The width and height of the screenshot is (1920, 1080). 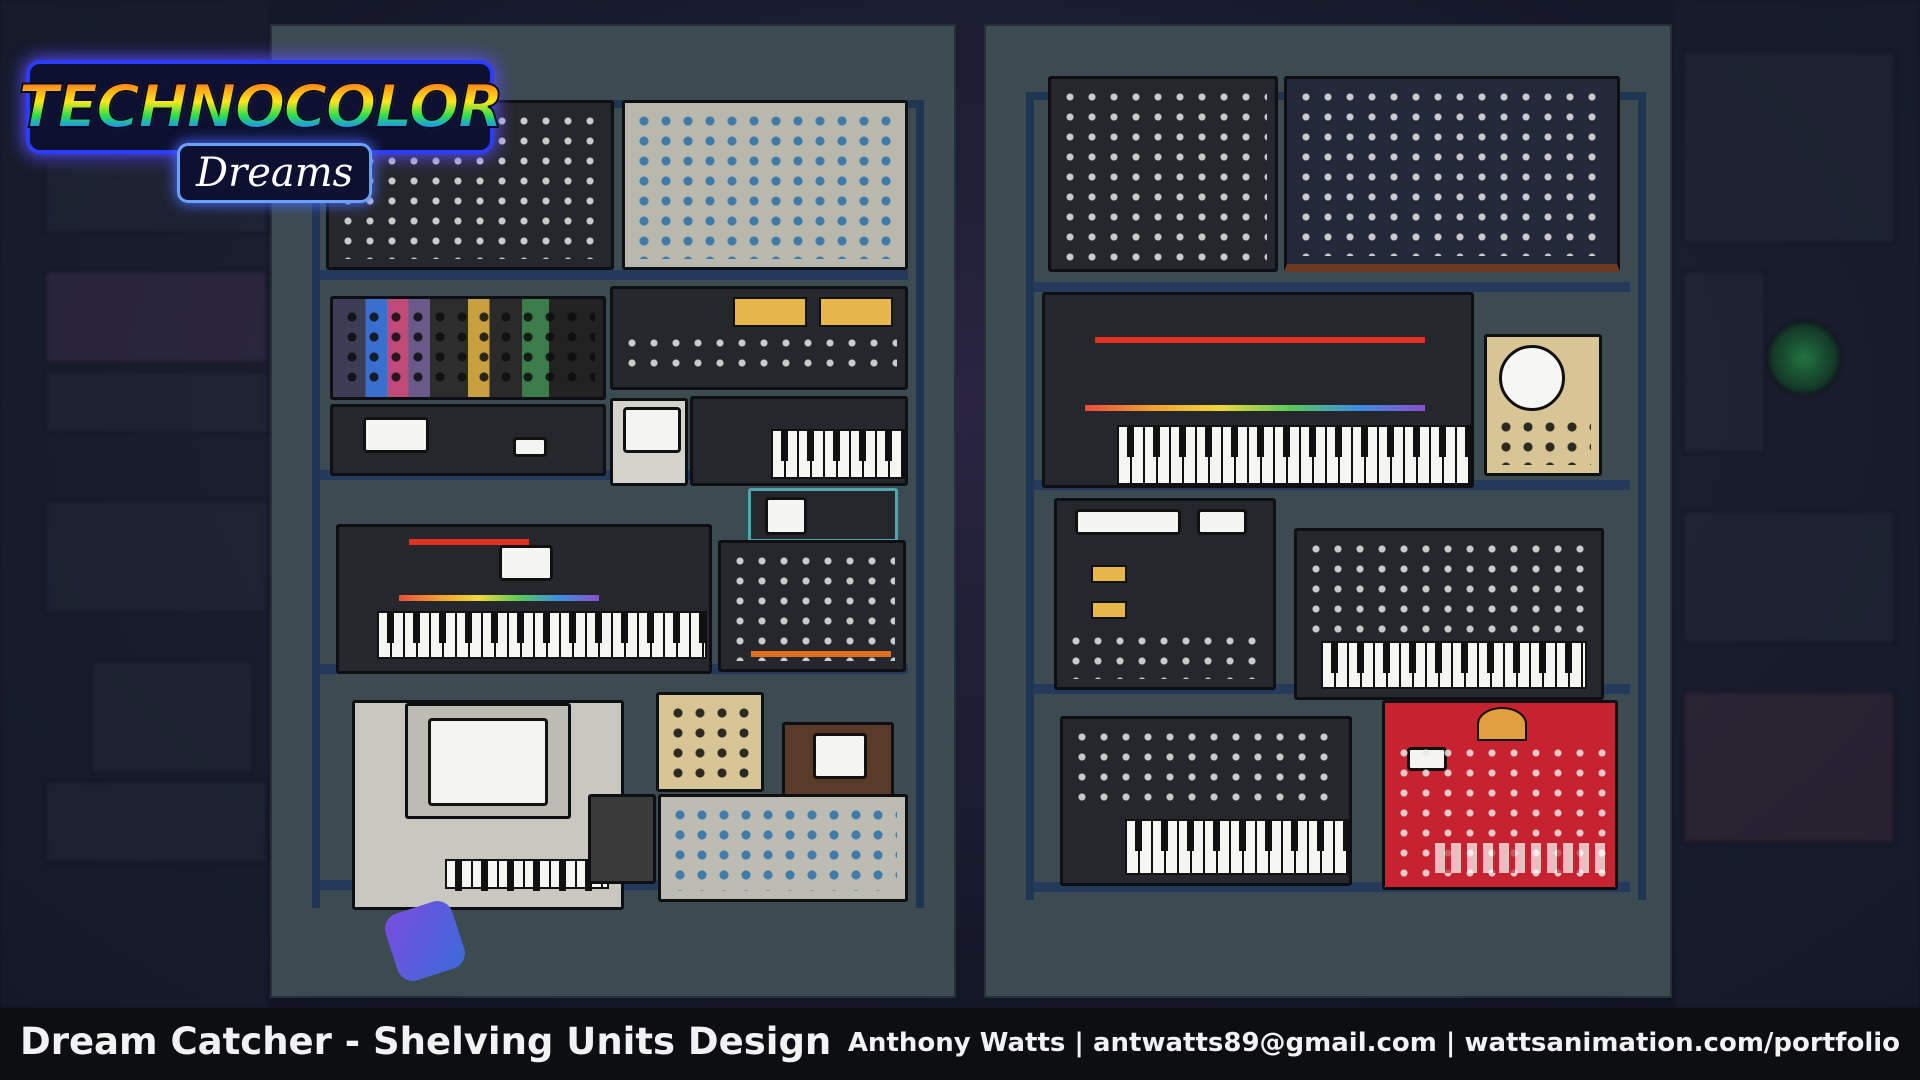 I want to click on rack-processor-stack, so click(x=1165, y=594).